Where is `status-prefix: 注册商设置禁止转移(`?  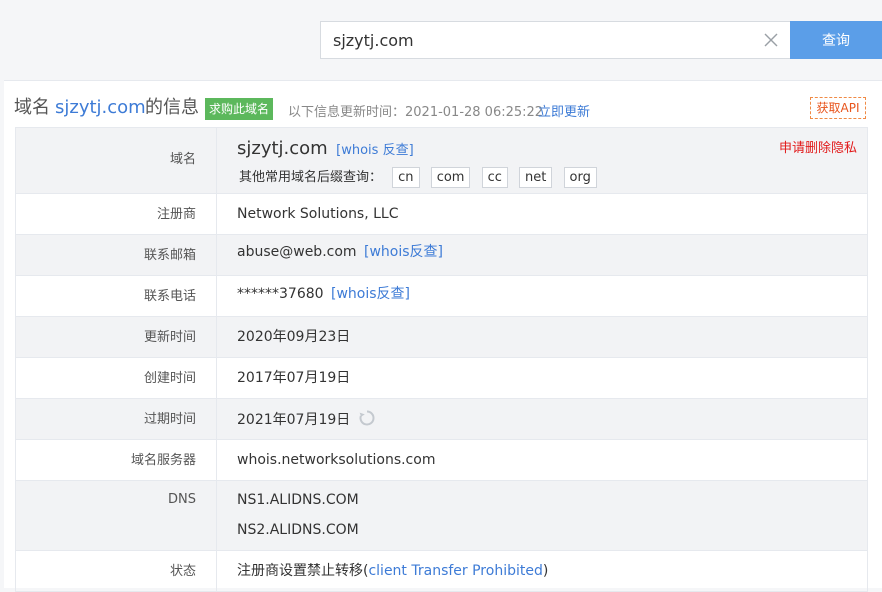
status-prefix: 注册商设置禁止转移( is located at coordinates (303, 571).